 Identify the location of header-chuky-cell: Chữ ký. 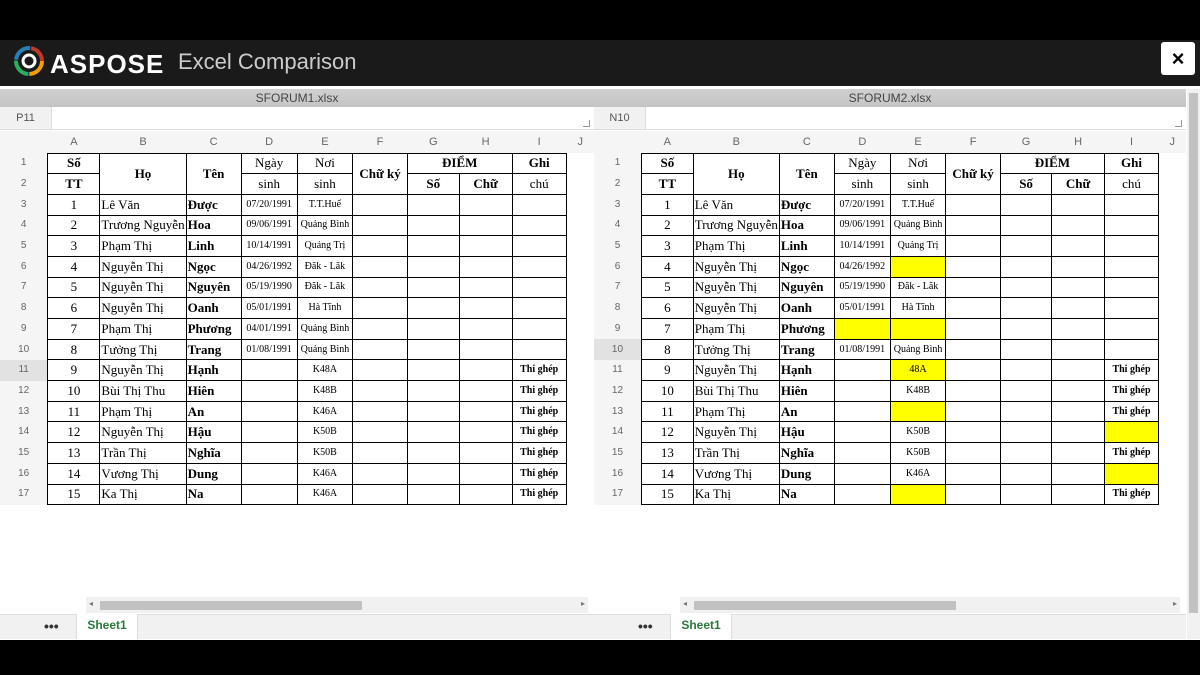
(380, 173).